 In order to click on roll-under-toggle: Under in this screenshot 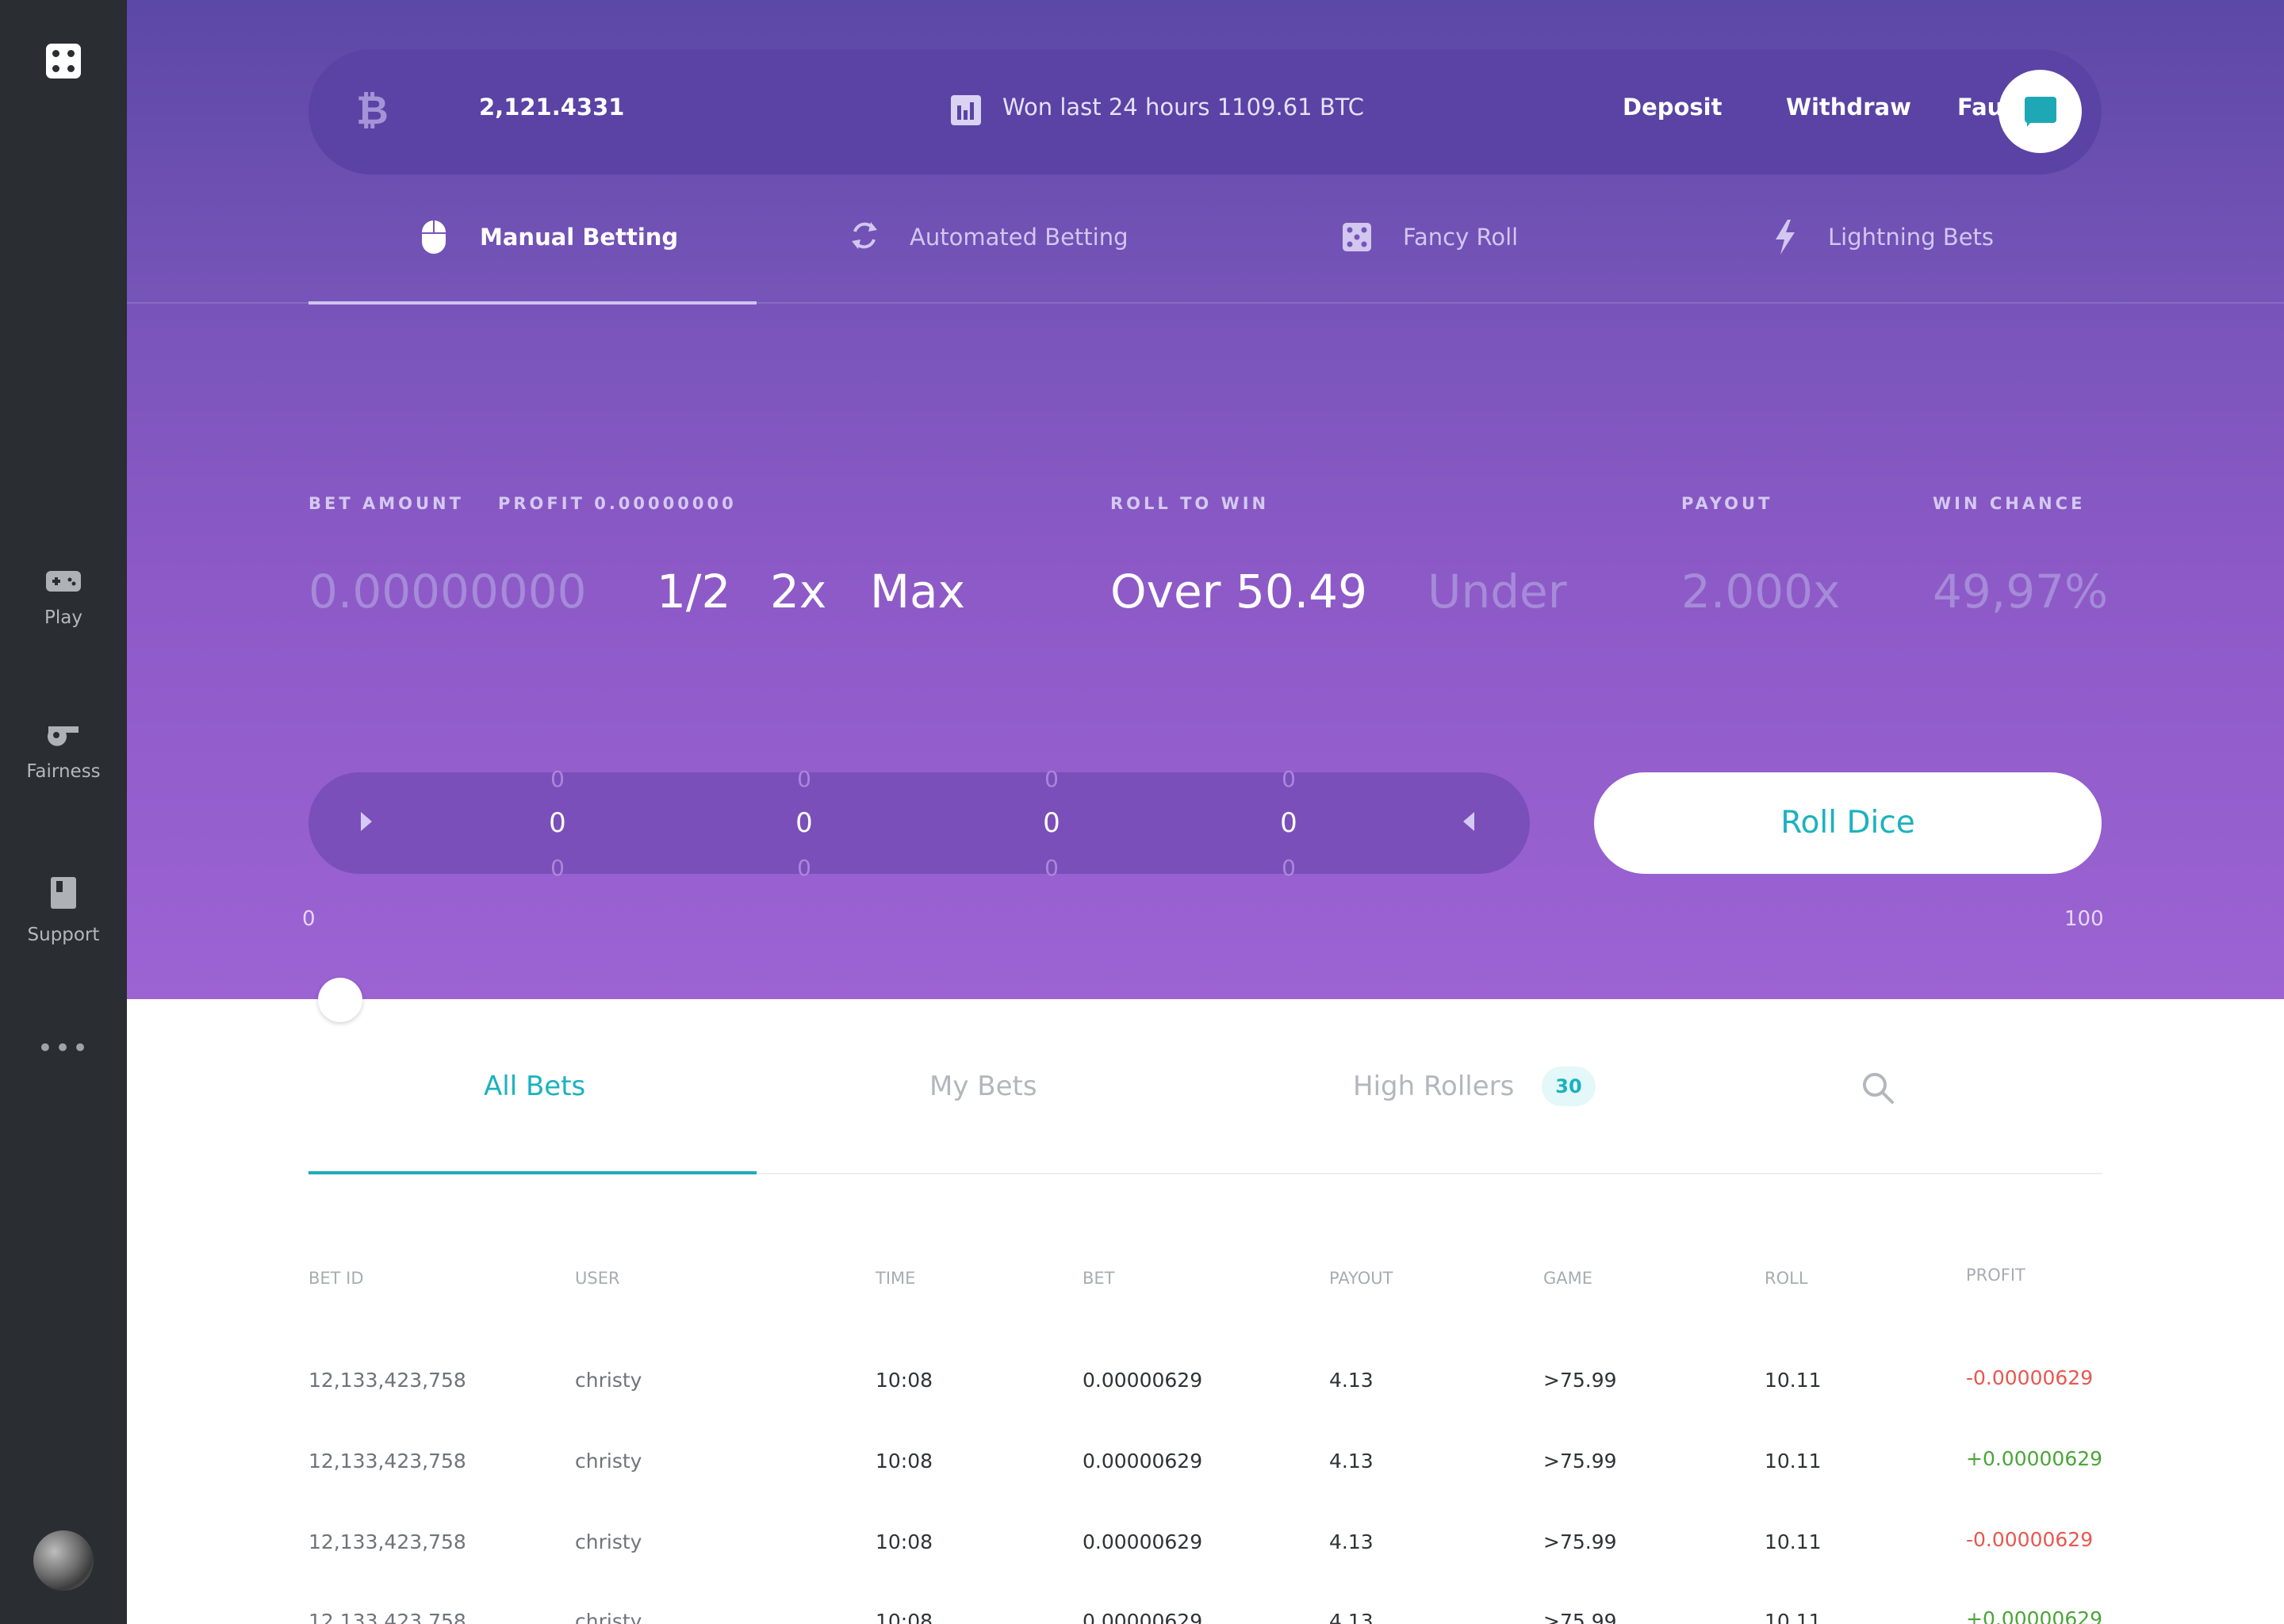, I will do `click(1497, 592)`.